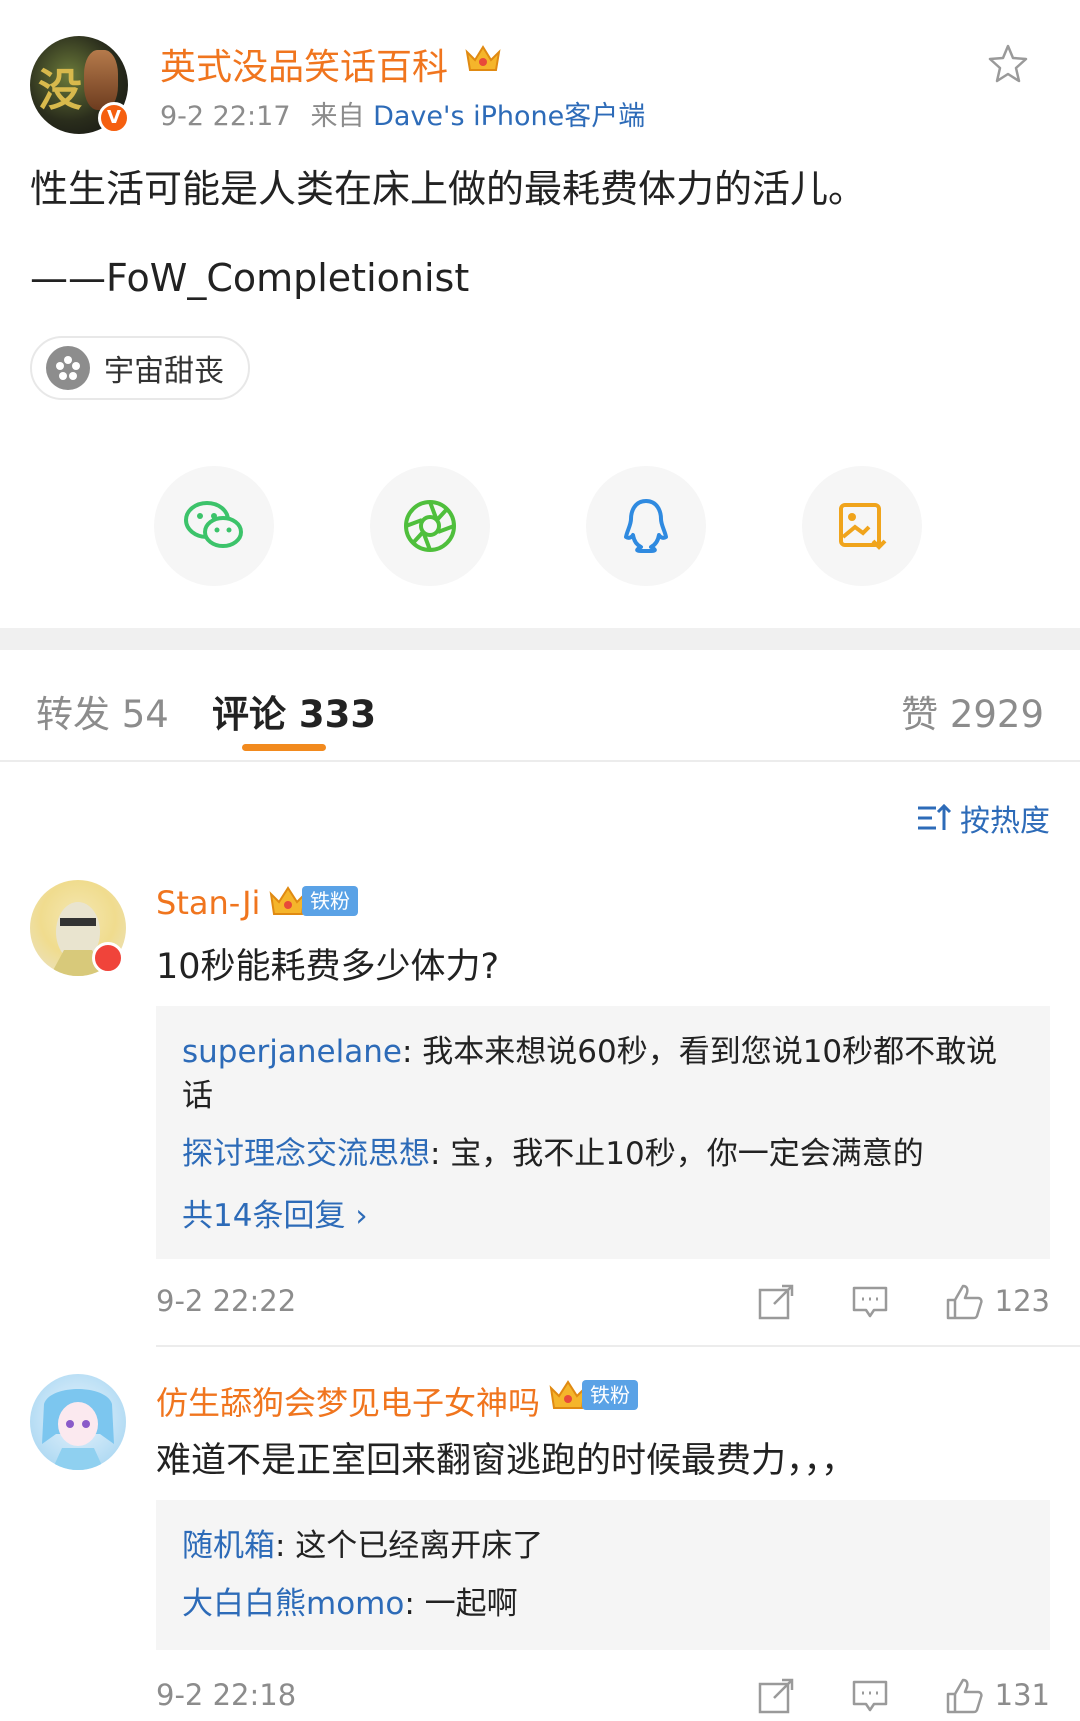 The height and width of the screenshot is (1721, 1080). I want to click on more-replies-link: 共14条回复 ›, so click(603, 1212).